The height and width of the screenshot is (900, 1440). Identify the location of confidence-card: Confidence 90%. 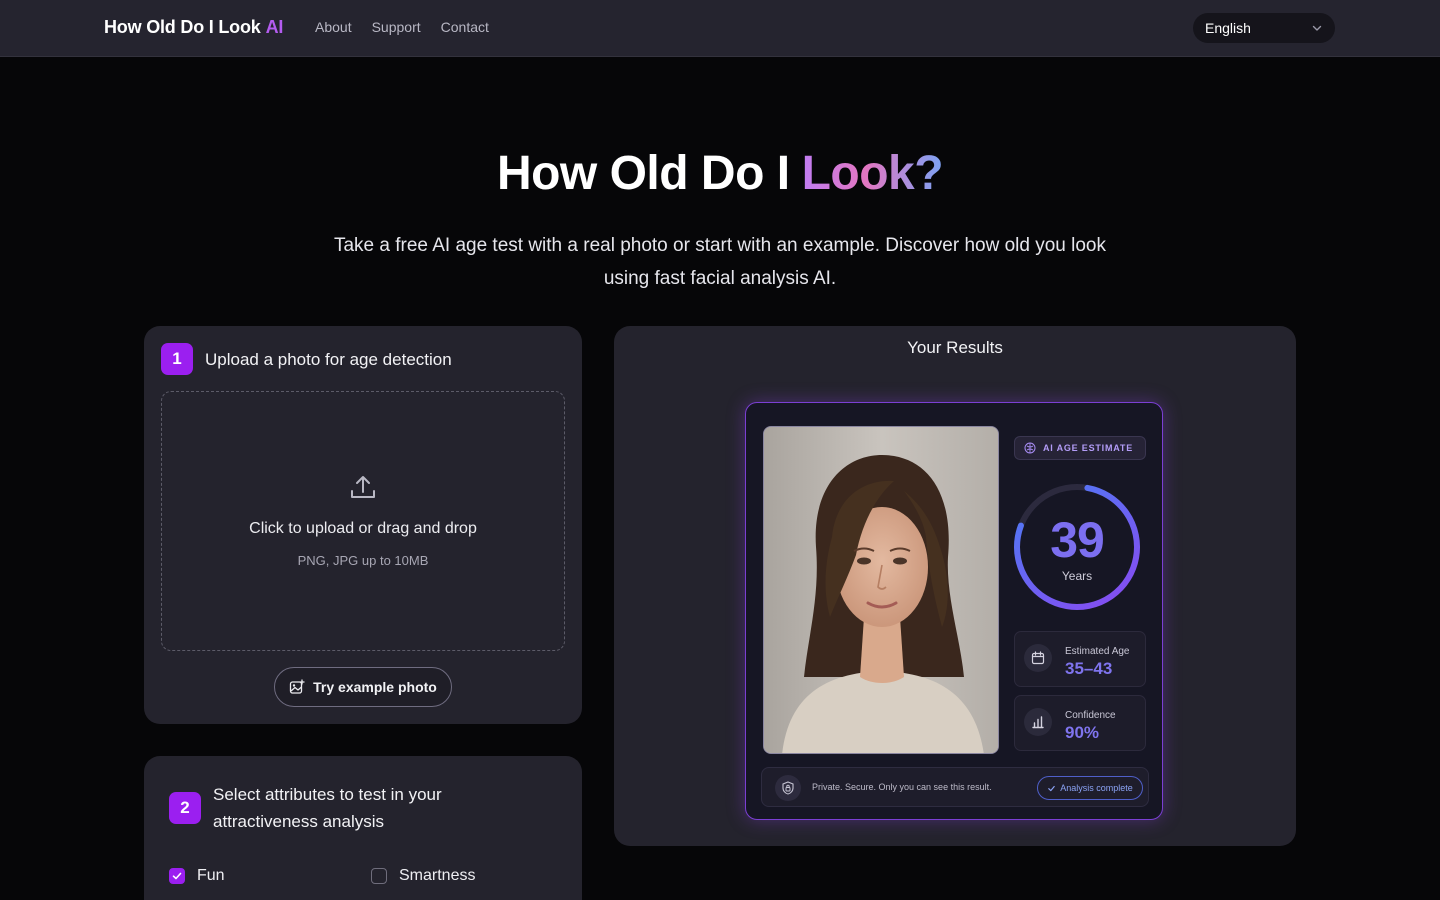
(1080, 723).